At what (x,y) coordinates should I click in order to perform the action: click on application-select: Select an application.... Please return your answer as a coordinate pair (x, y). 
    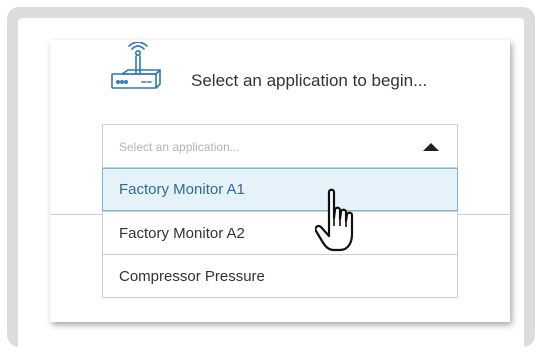
    Looking at the image, I should click on (280, 146).